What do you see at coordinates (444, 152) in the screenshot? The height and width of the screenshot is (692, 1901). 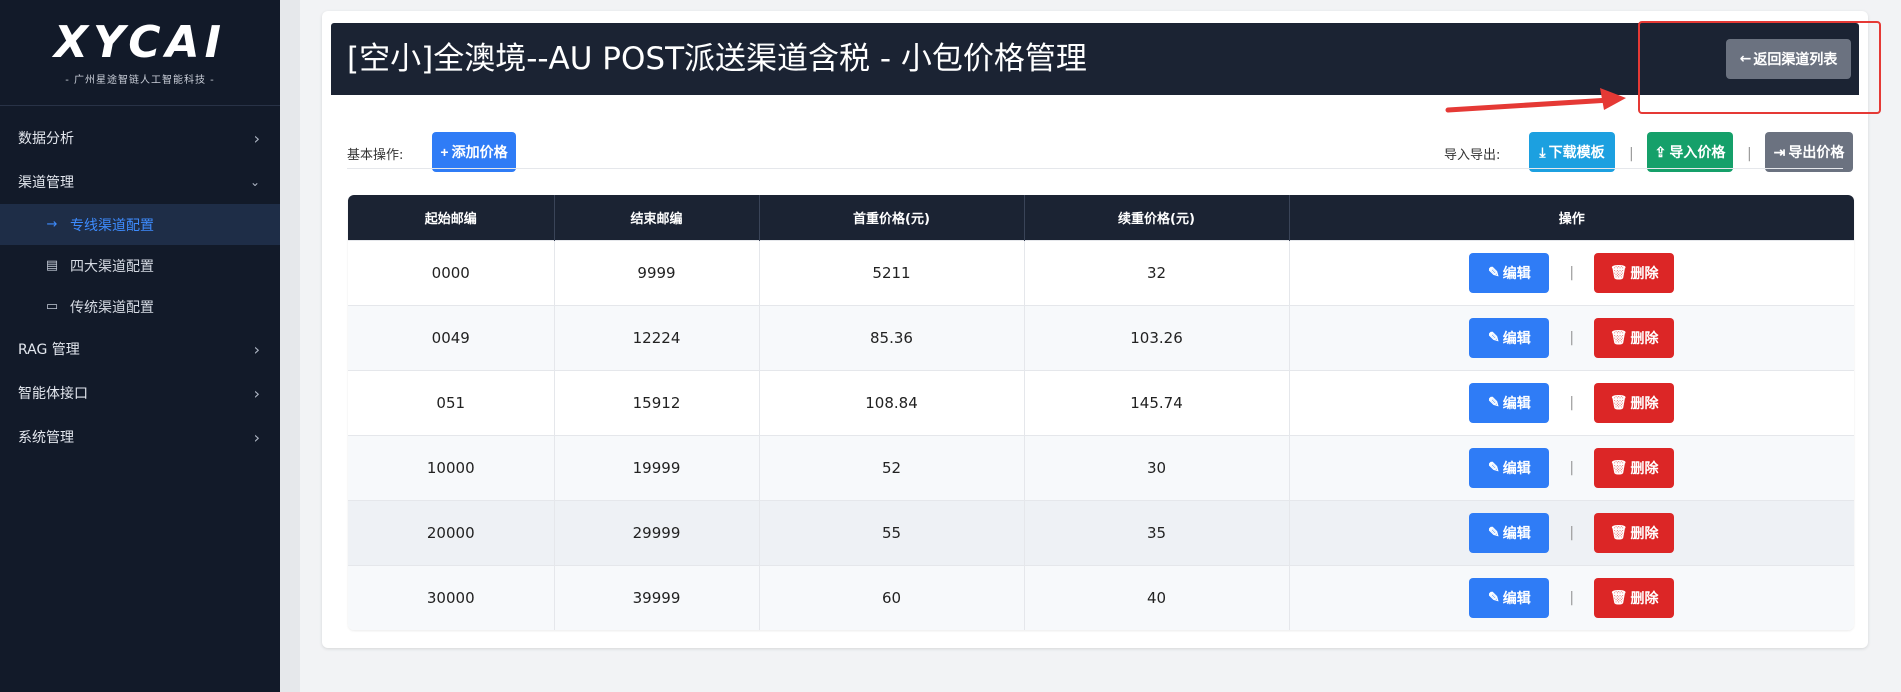 I see `plus-icon: +` at bounding box center [444, 152].